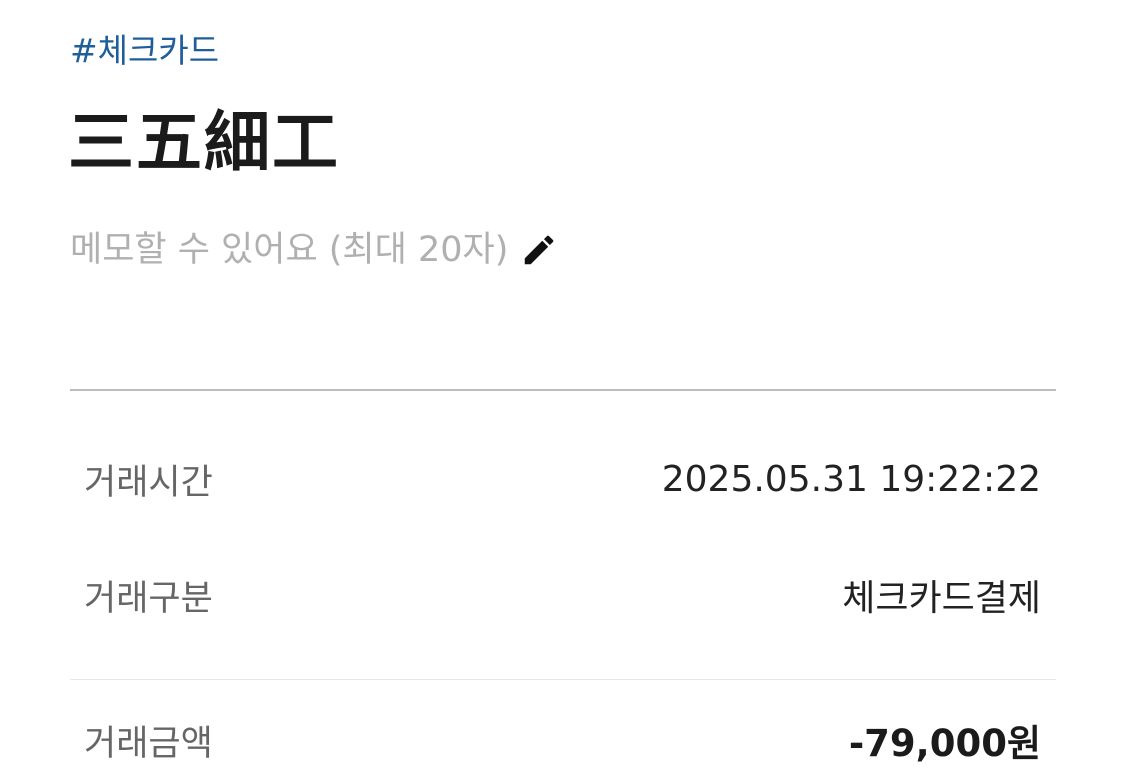 The height and width of the screenshot is (784, 1125). What do you see at coordinates (289, 250) in the screenshot?
I see `memo-placeholder: 메모할 수 있어요 (최대 20자)` at bounding box center [289, 250].